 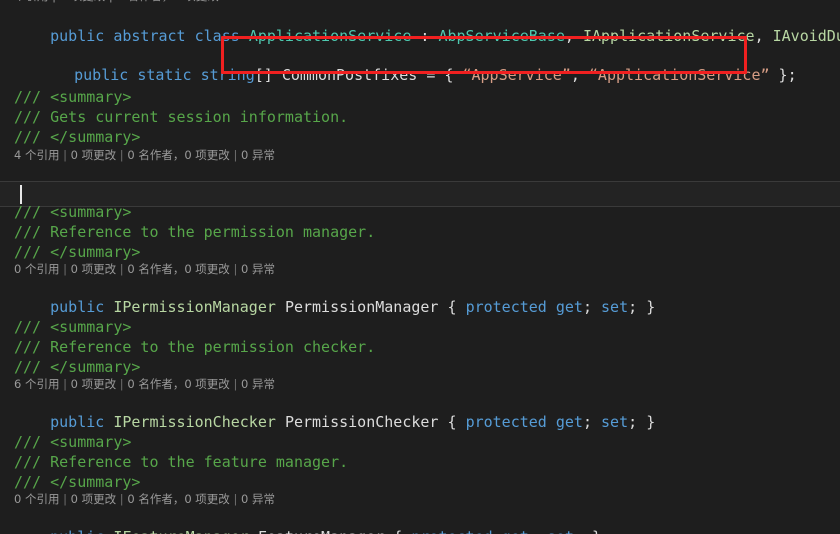 I want to click on comment-text: /// Gets current session information., so click(x=181, y=117).